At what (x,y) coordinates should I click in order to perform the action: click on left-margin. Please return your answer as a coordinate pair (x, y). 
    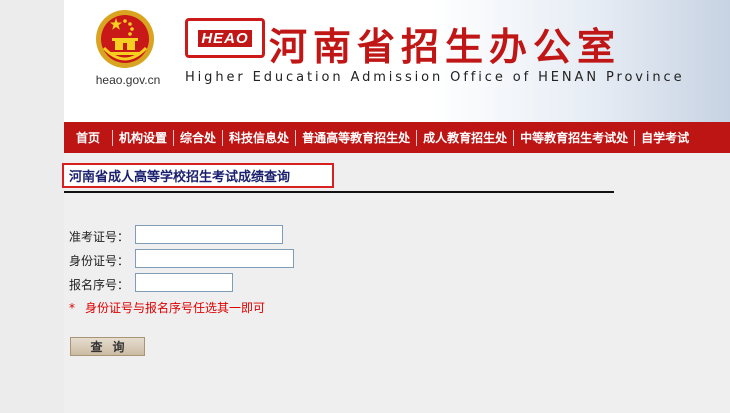
    Looking at the image, I should click on (32, 206).